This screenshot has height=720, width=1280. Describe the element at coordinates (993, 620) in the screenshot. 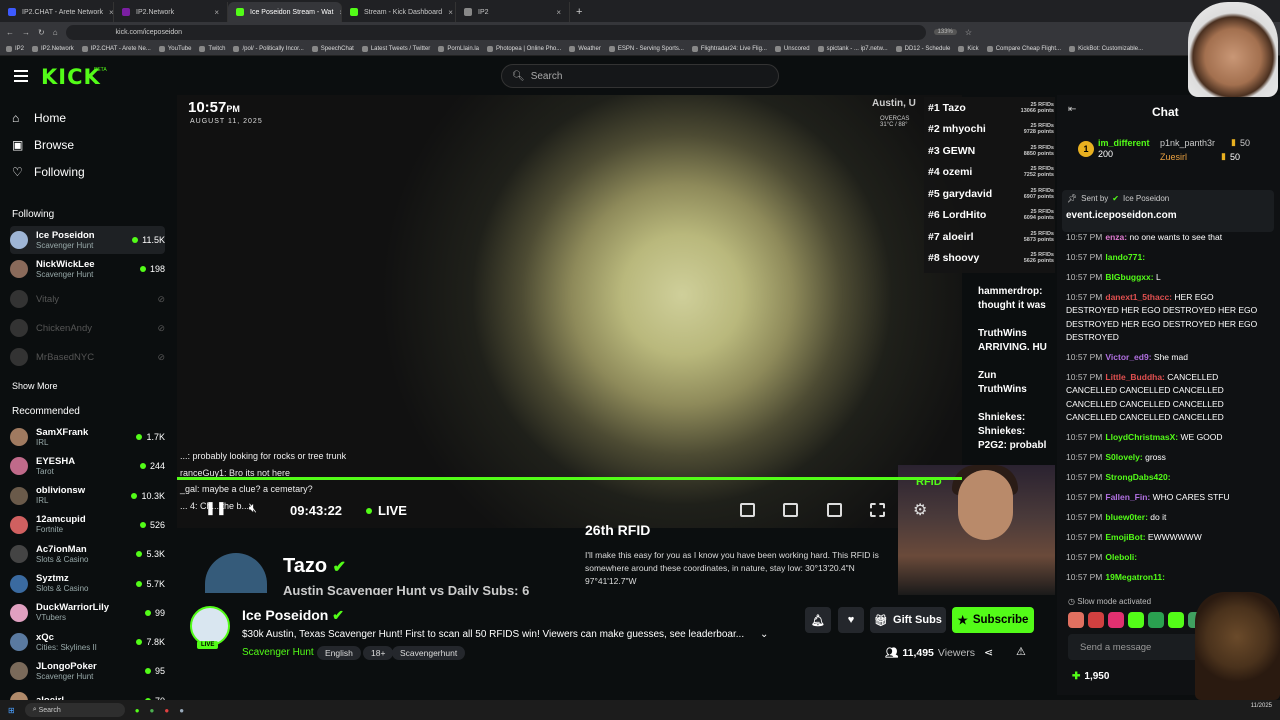

I see `subscribe-button: ★ Subscribe` at that location.